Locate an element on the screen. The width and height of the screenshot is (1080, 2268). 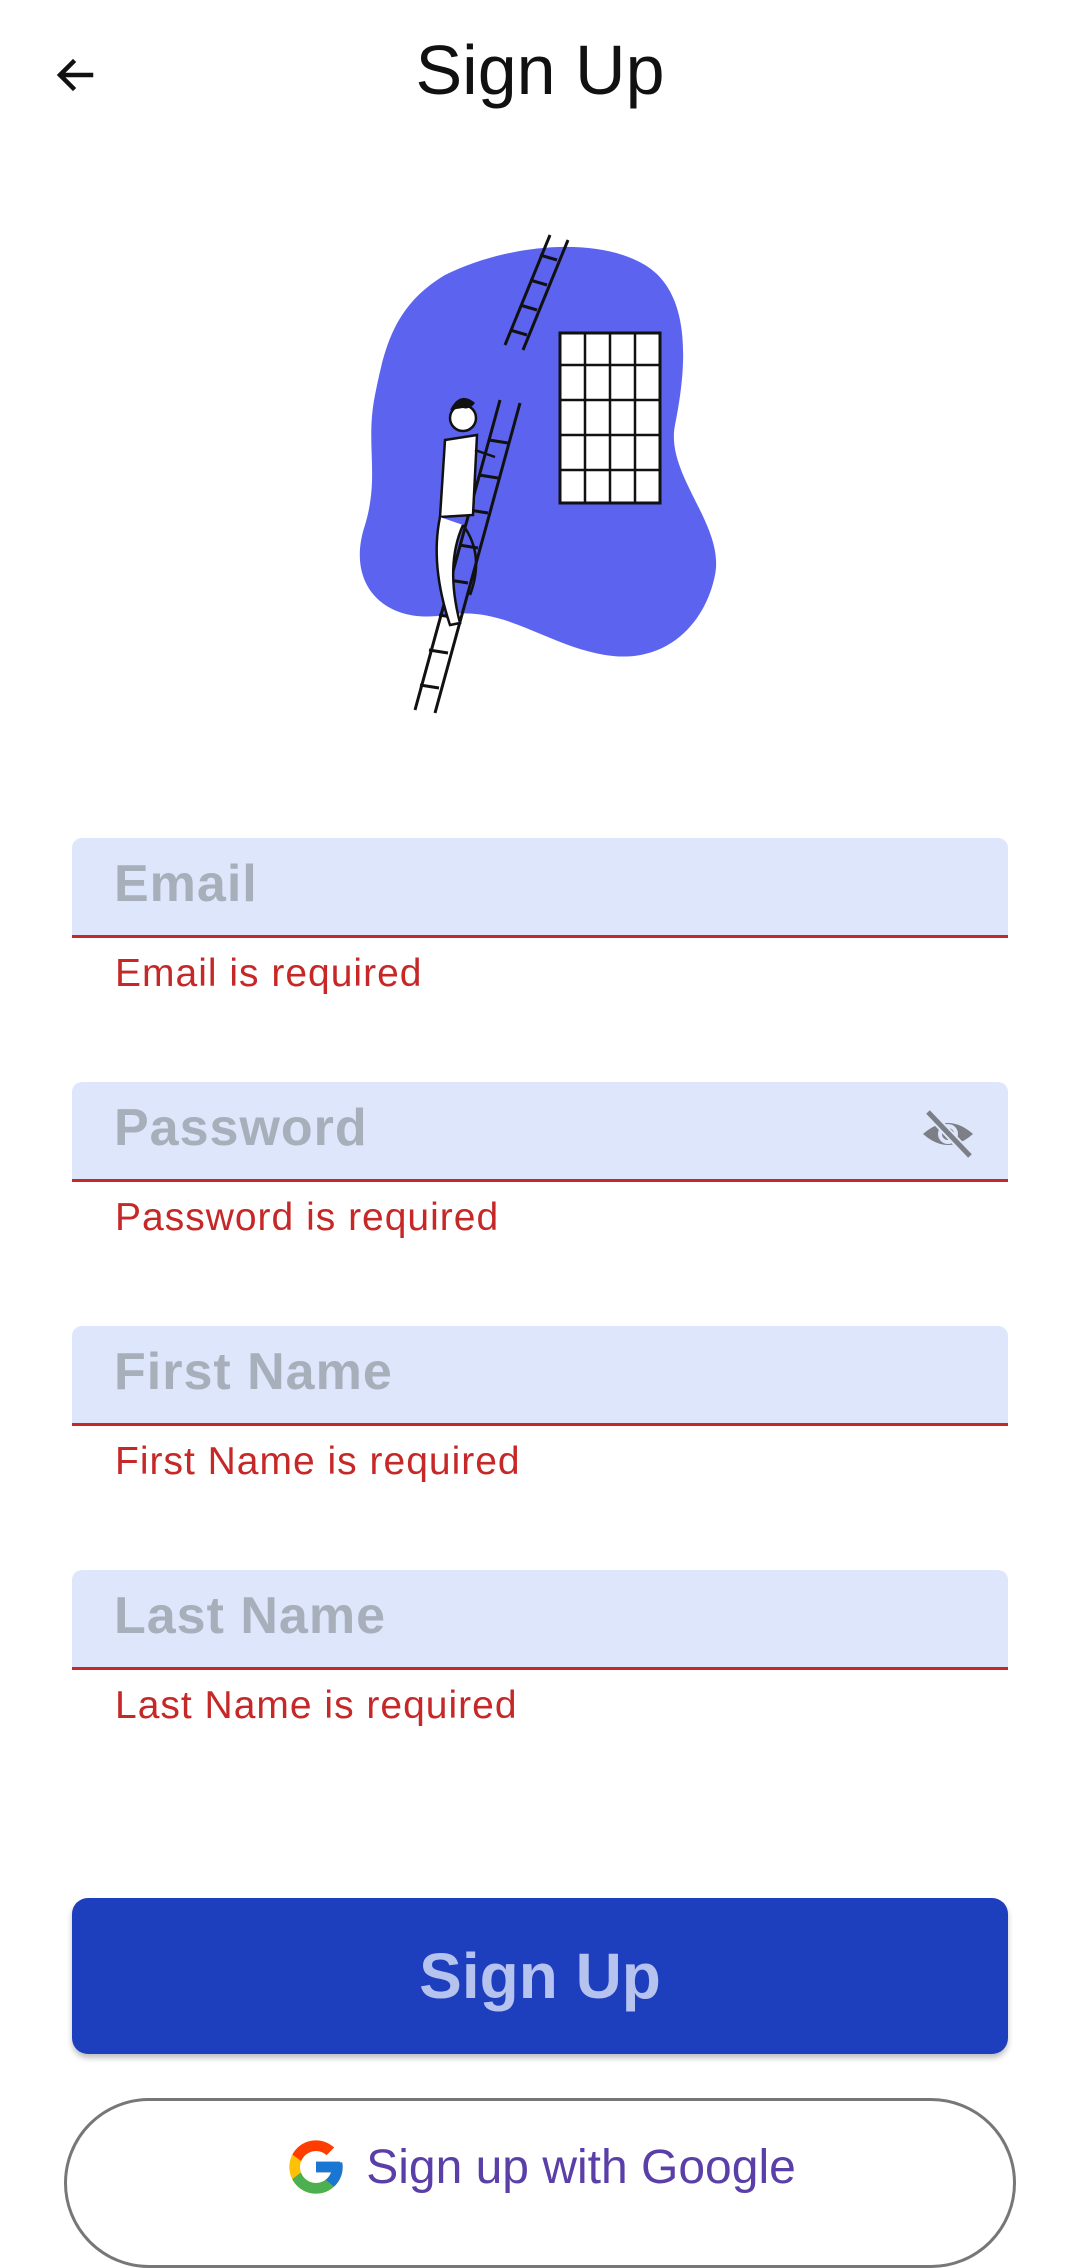
email-placeholder: Email is located at coordinates (186, 884).